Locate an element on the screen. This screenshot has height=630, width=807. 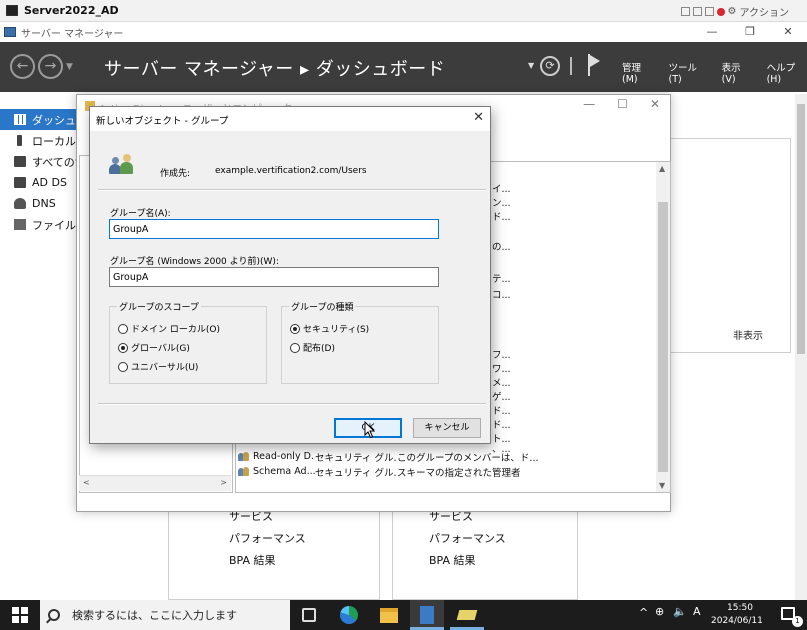
file-explorer-icon is located at coordinates (389, 615).